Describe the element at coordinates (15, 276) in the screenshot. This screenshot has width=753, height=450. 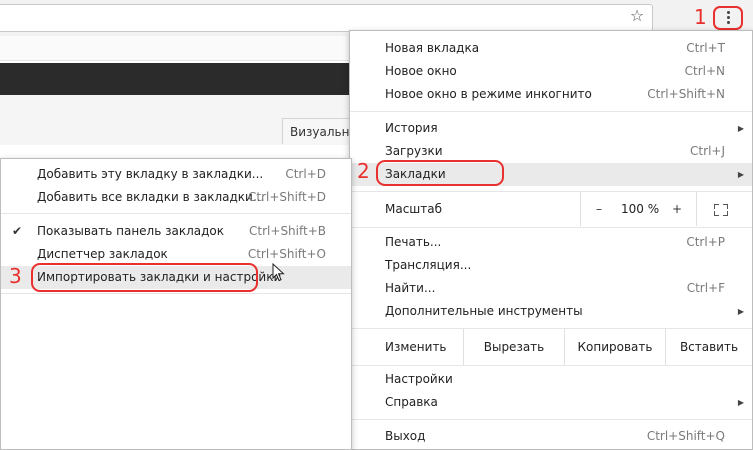
I see `step-3-badge: 3` at that location.